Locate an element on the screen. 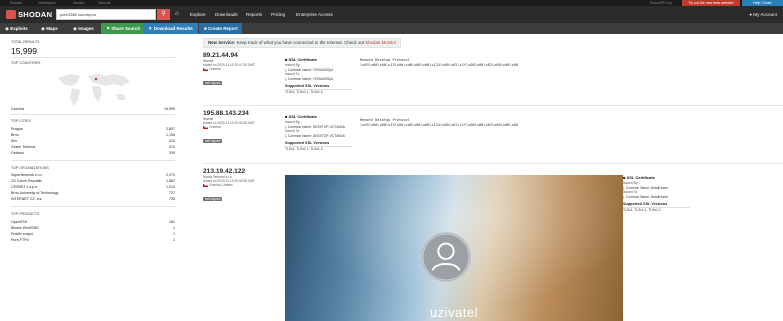 This screenshot has height=321, width=783. screenshot-username: uzivatel is located at coordinates (454, 312).